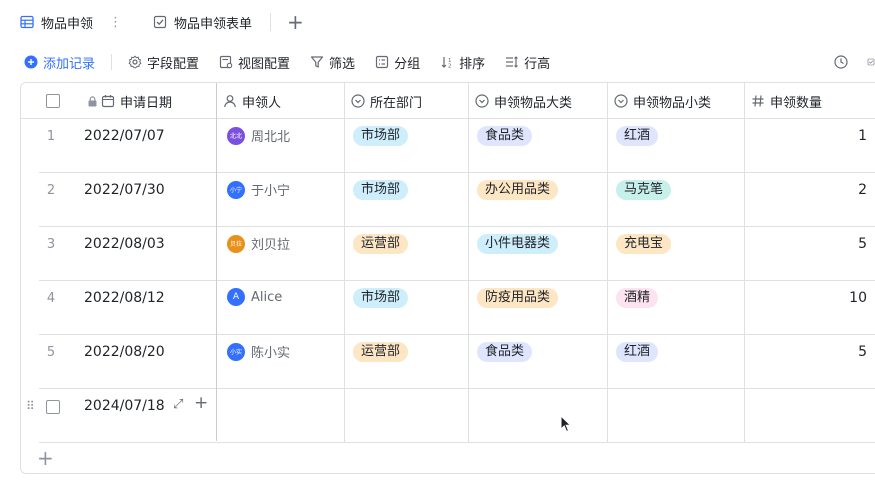 This screenshot has width=875, height=480. What do you see at coordinates (281, 200) in the screenshot?
I see `cell-person: 小宁 于小宁` at bounding box center [281, 200].